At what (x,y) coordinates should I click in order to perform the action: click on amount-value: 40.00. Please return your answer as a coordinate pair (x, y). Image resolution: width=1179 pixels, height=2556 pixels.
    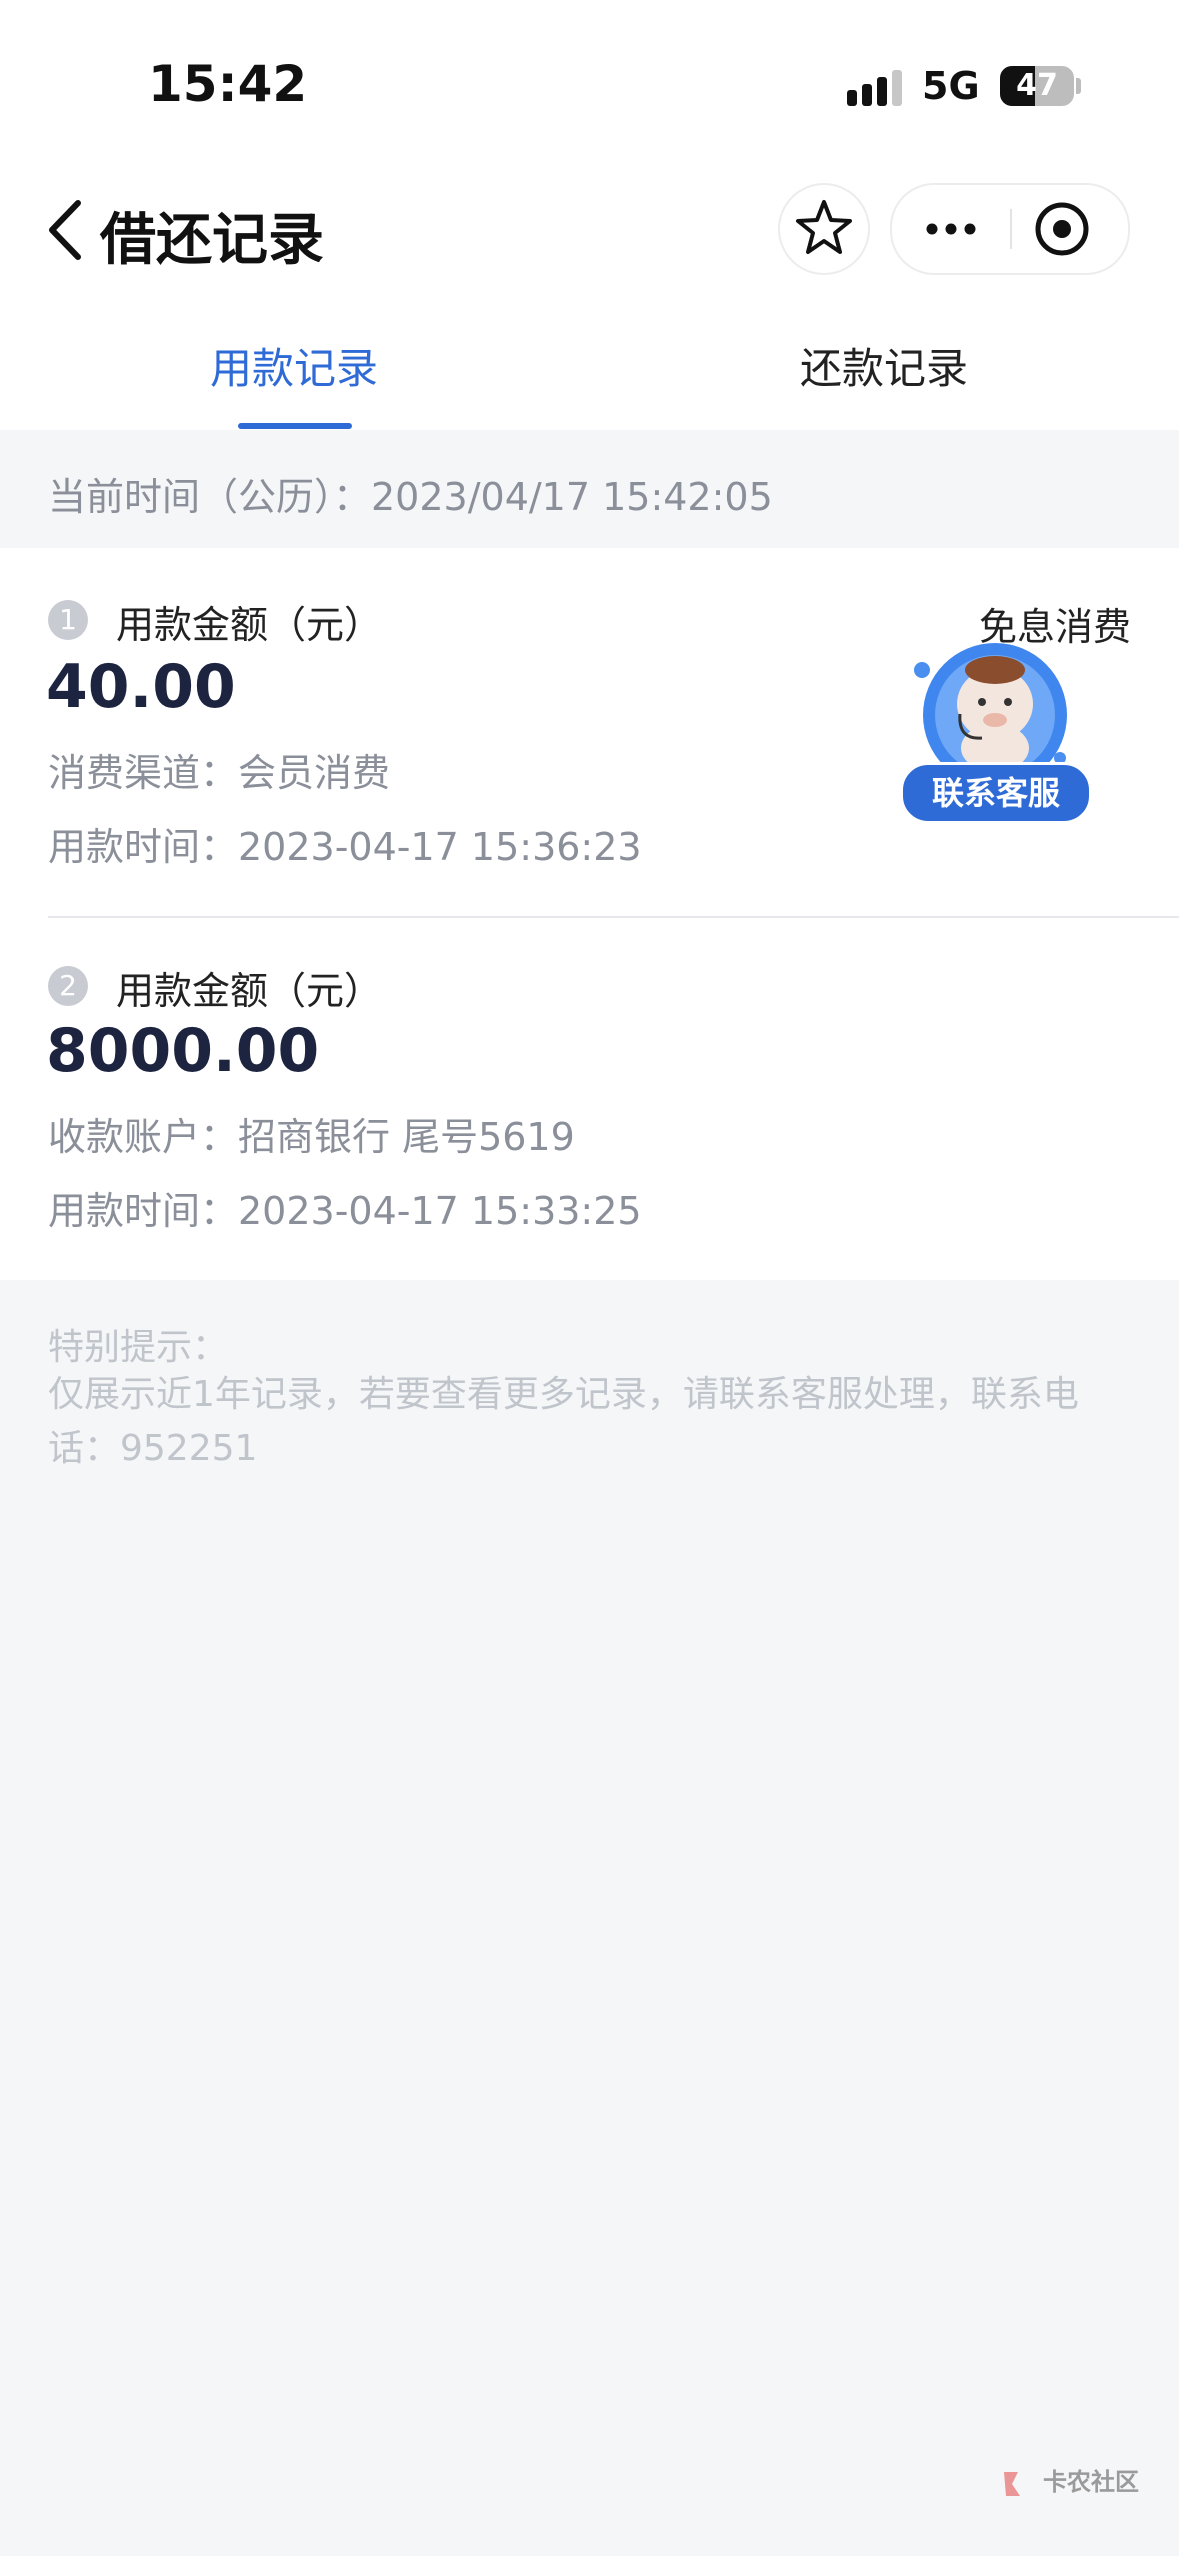
    Looking at the image, I should click on (141, 687).